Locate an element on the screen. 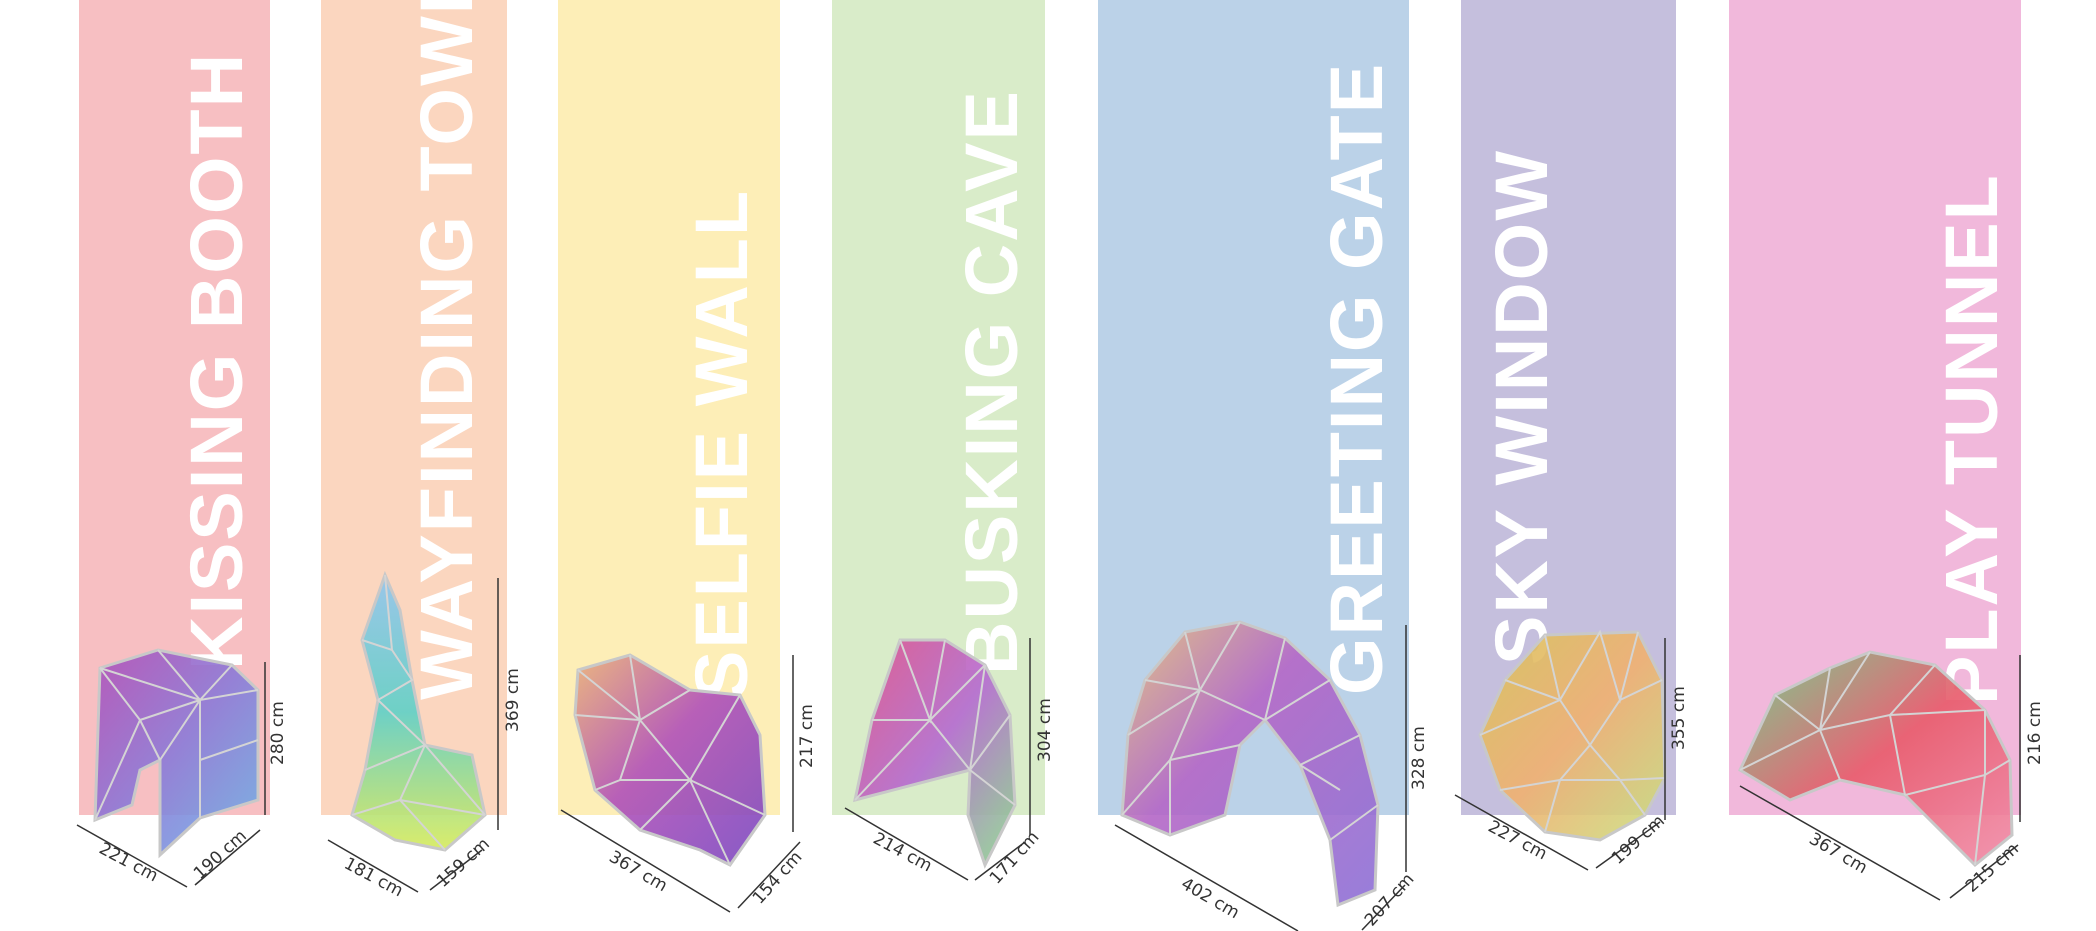 The width and height of the screenshot is (2096, 931). length-busking-cave: 214 cm is located at coordinates (903, 853).